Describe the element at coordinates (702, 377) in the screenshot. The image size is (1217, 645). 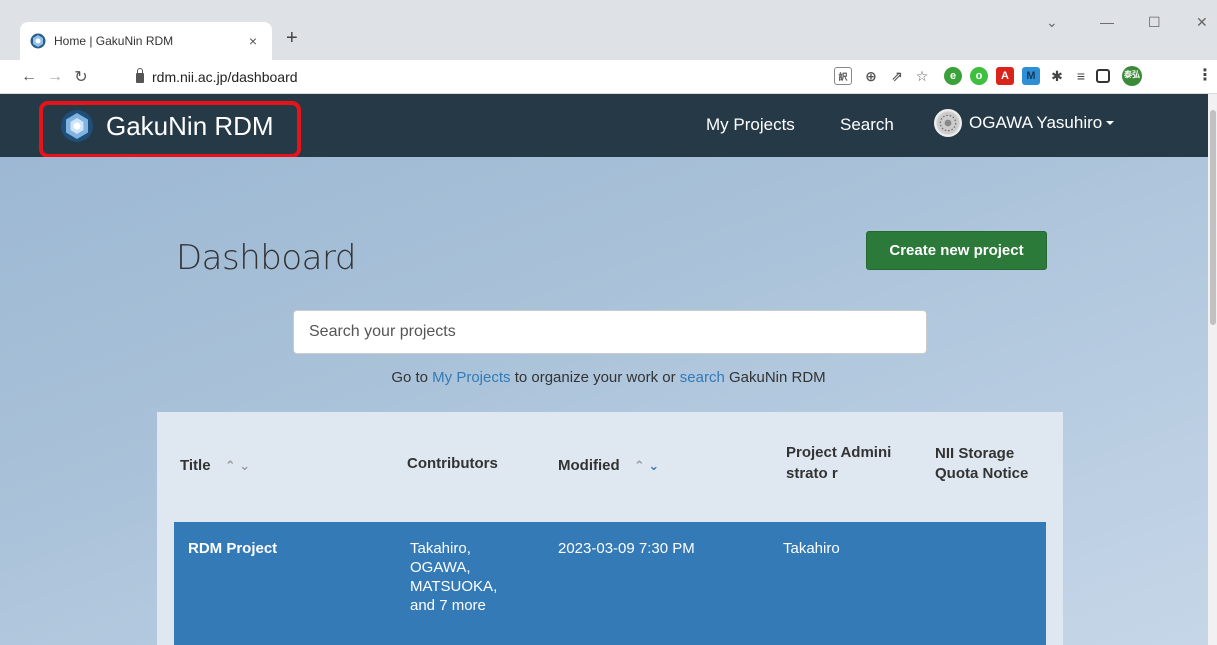
I see `search-link: search` at that location.